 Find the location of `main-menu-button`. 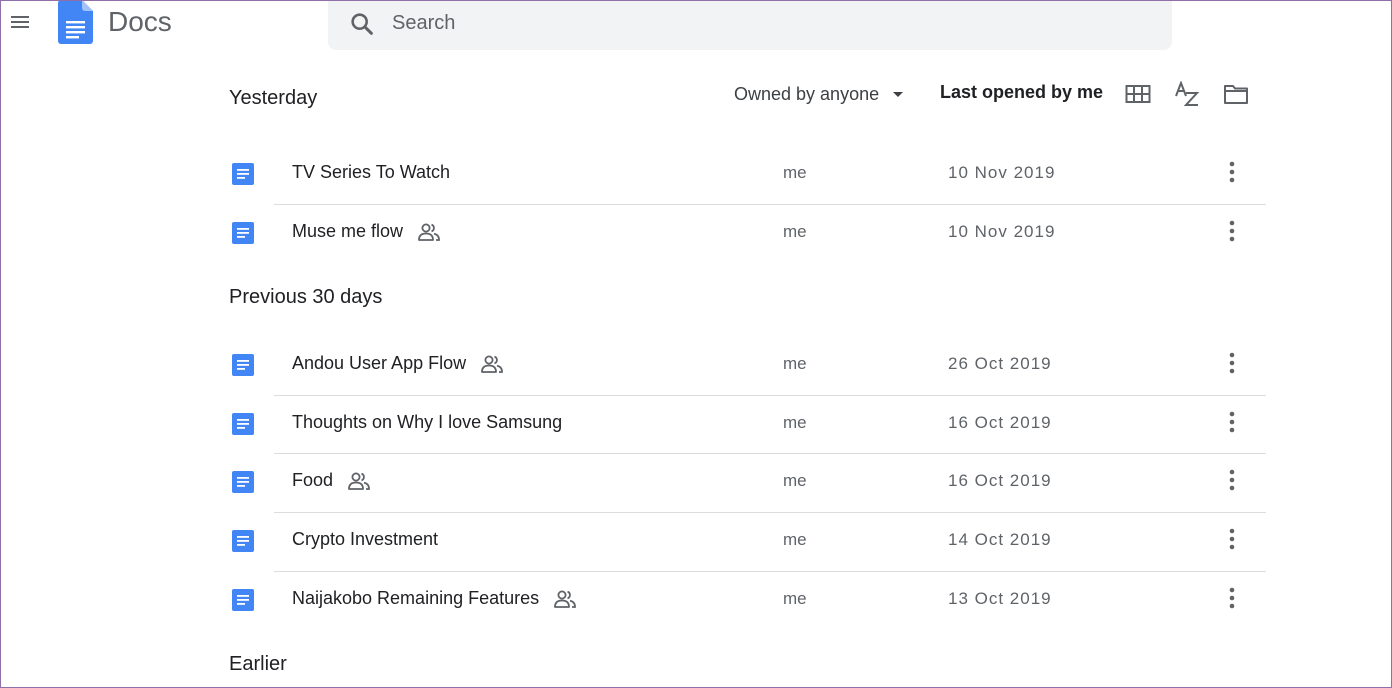

main-menu-button is located at coordinates (20, 22).